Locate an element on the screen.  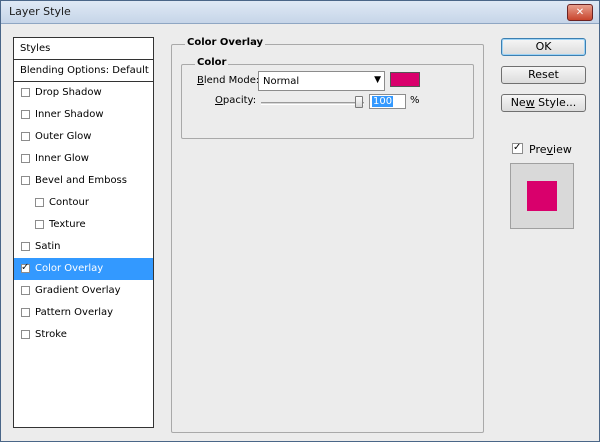
bevel-emboss-checkbox is located at coordinates (25, 180).